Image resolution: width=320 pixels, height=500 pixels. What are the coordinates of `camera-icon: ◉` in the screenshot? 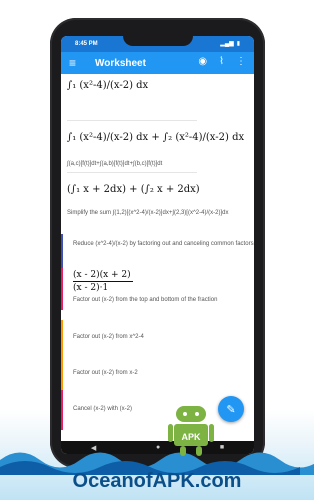 It's located at (202, 61).